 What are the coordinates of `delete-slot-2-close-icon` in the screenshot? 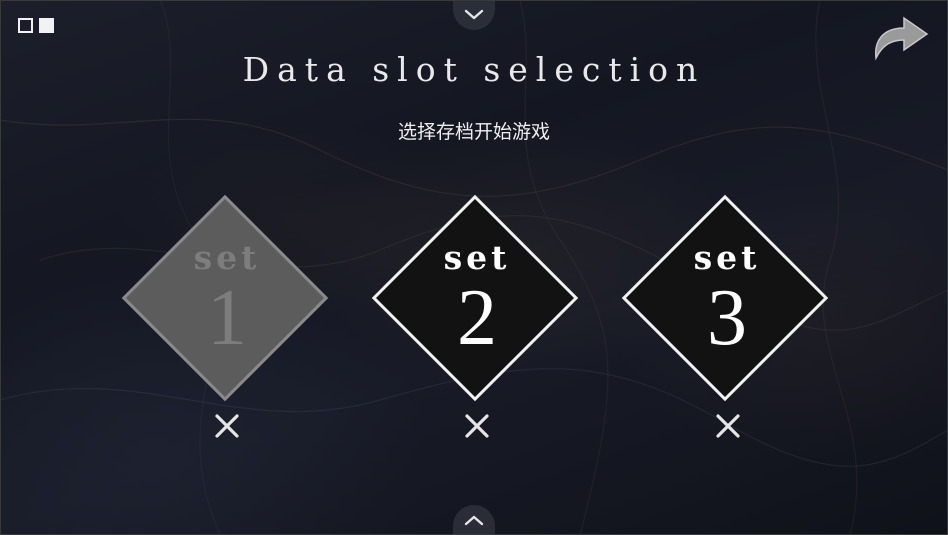 It's located at (477, 426).